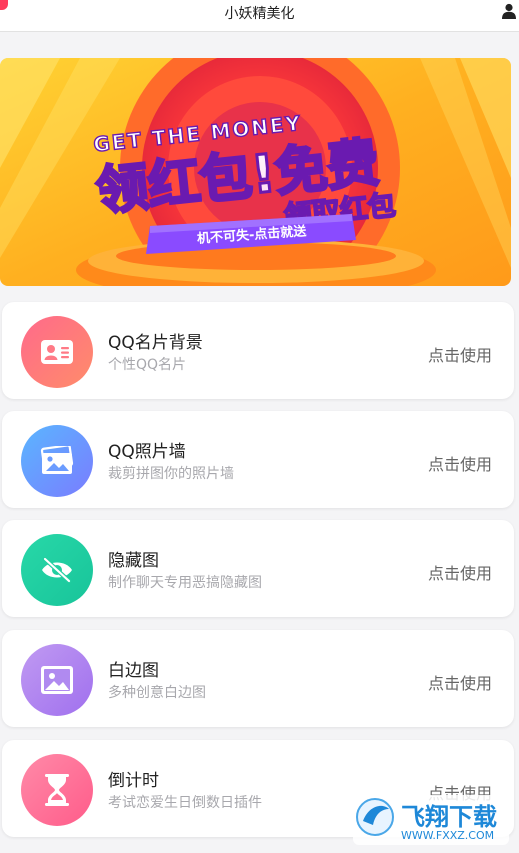 The width and height of the screenshot is (519, 853). Describe the element at coordinates (155, 343) in the screenshot. I see `card-title: QQ名片背景` at that location.